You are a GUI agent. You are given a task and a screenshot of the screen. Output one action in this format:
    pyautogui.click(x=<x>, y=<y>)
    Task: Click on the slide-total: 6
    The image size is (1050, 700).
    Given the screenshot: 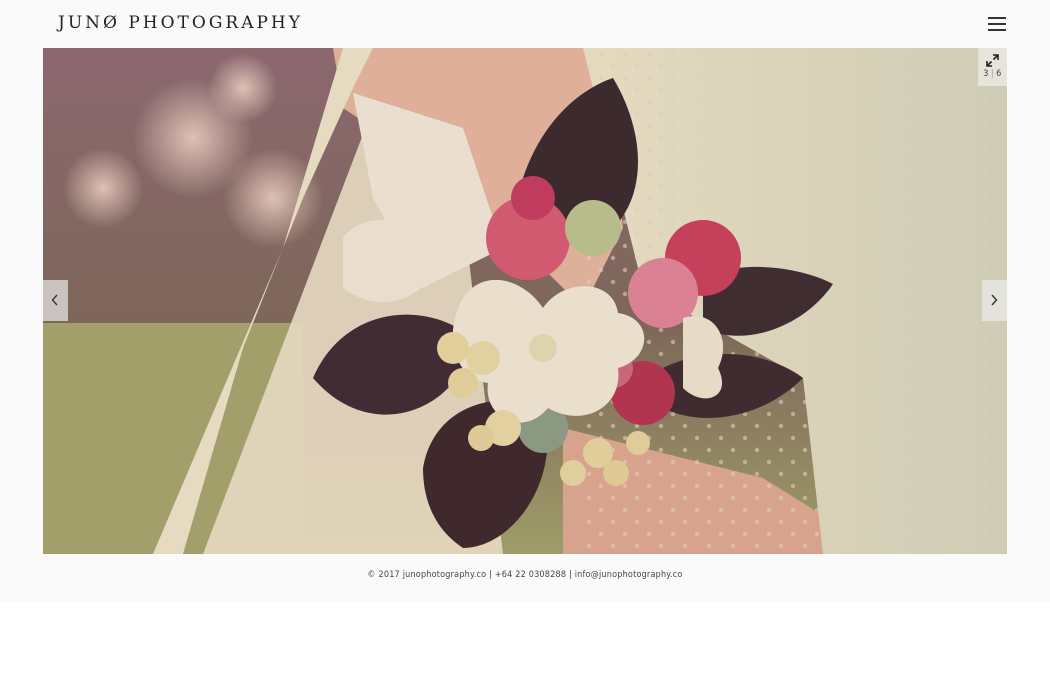 What is the action you would take?
    pyautogui.click(x=999, y=74)
    